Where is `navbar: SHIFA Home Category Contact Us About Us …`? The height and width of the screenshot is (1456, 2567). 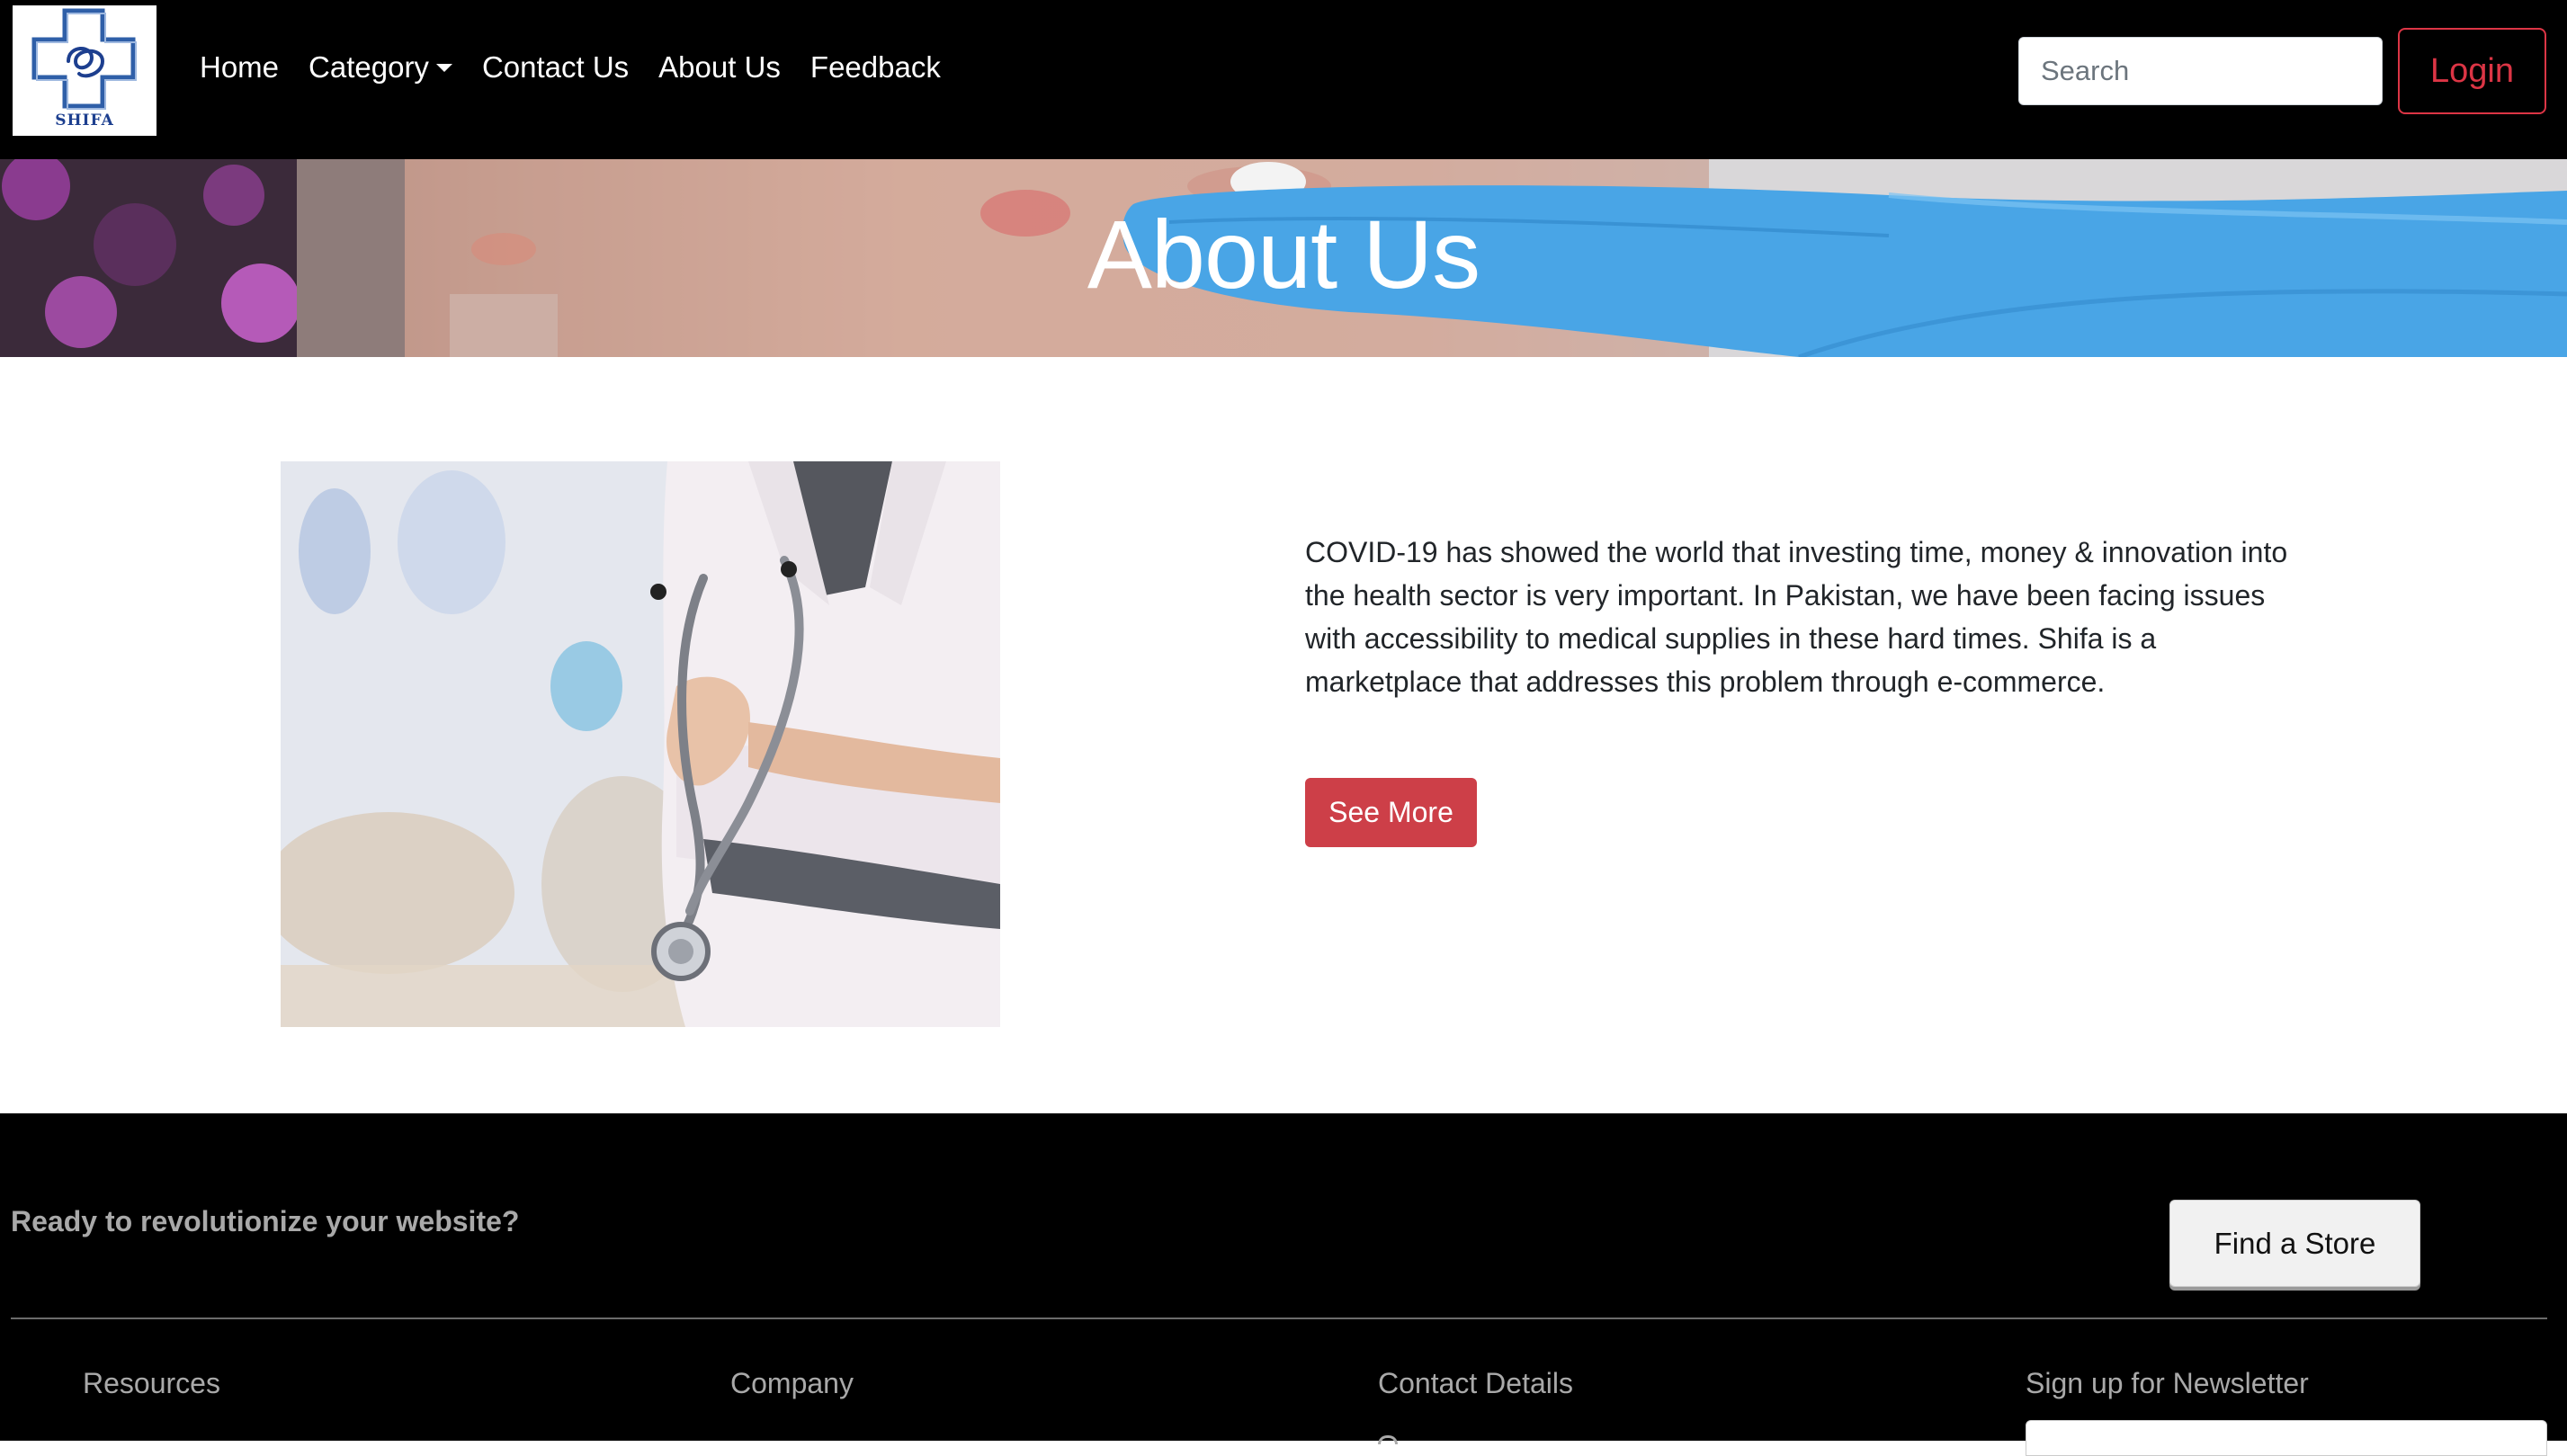
navbar: SHIFA Home Category Contact Us About Us … is located at coordinates (1283, 80).